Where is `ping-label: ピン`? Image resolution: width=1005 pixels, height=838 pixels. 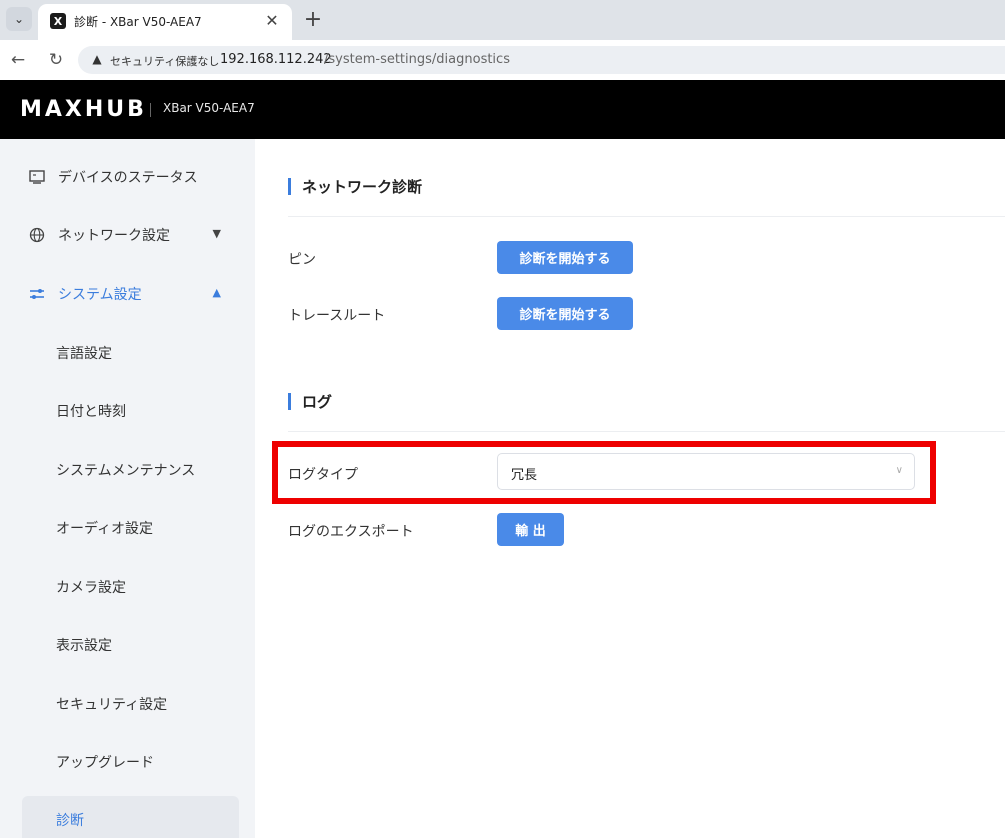 ping-label: ピン is located at coordinates (302, 260).